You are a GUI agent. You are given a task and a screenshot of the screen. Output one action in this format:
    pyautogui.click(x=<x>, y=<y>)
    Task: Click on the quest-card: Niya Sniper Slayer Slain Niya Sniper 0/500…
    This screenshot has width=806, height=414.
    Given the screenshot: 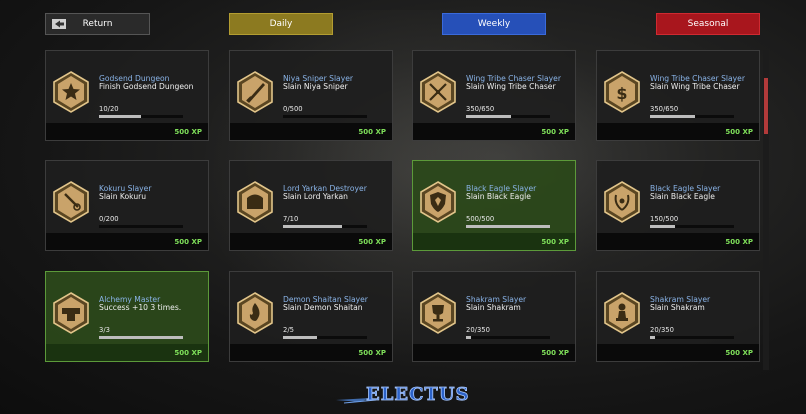 What is the action you would take?
    pyautogui.click(x=311, y=95)
    